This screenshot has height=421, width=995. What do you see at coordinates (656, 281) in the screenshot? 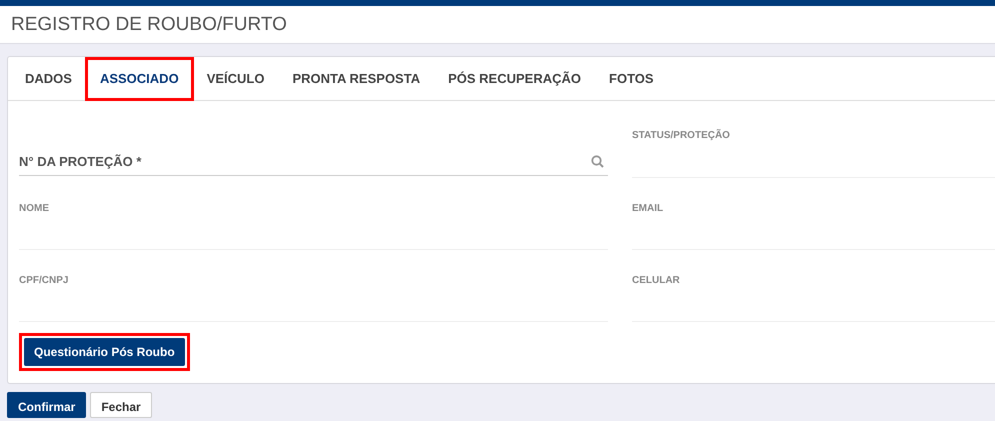
I see `field-label: CELULAR` at bounding box center [656, 281].